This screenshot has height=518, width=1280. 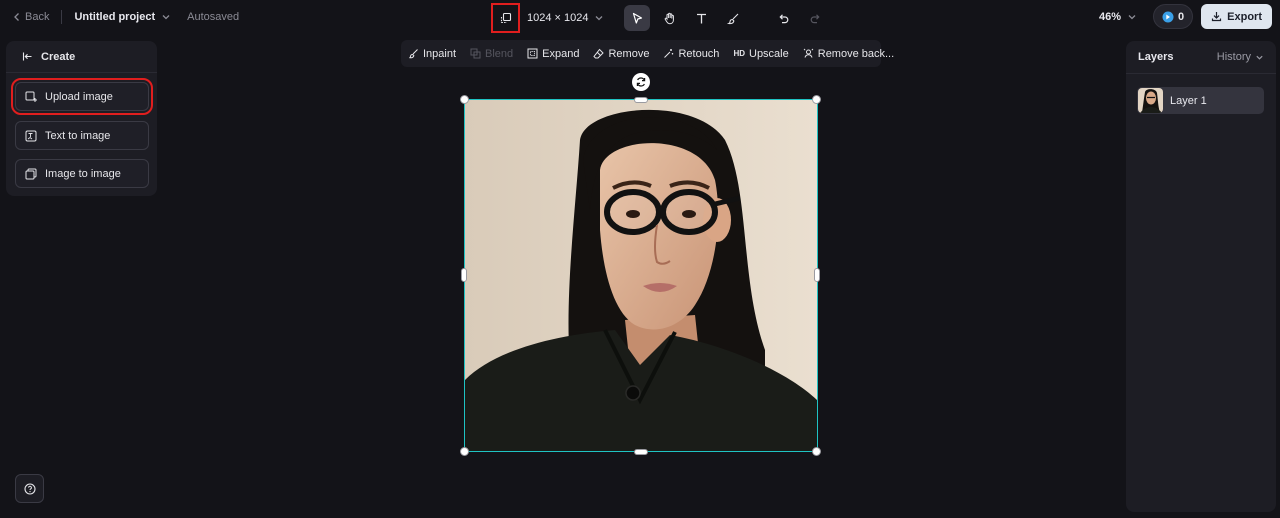 What do you see at coordinates (769, 53) in the screenshot?
I see `upscale-label: Upscale` at bounding box center [769, 53].